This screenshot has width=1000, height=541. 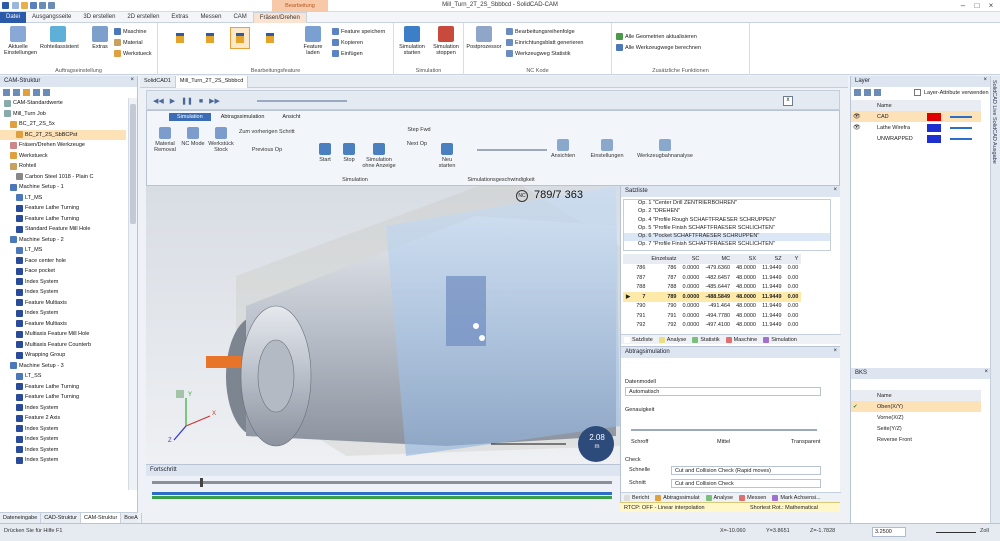 What do you see at coordinates (877, 92) in the screenshot?
I see `layer-props-icon` at bounding box center [877, 92].